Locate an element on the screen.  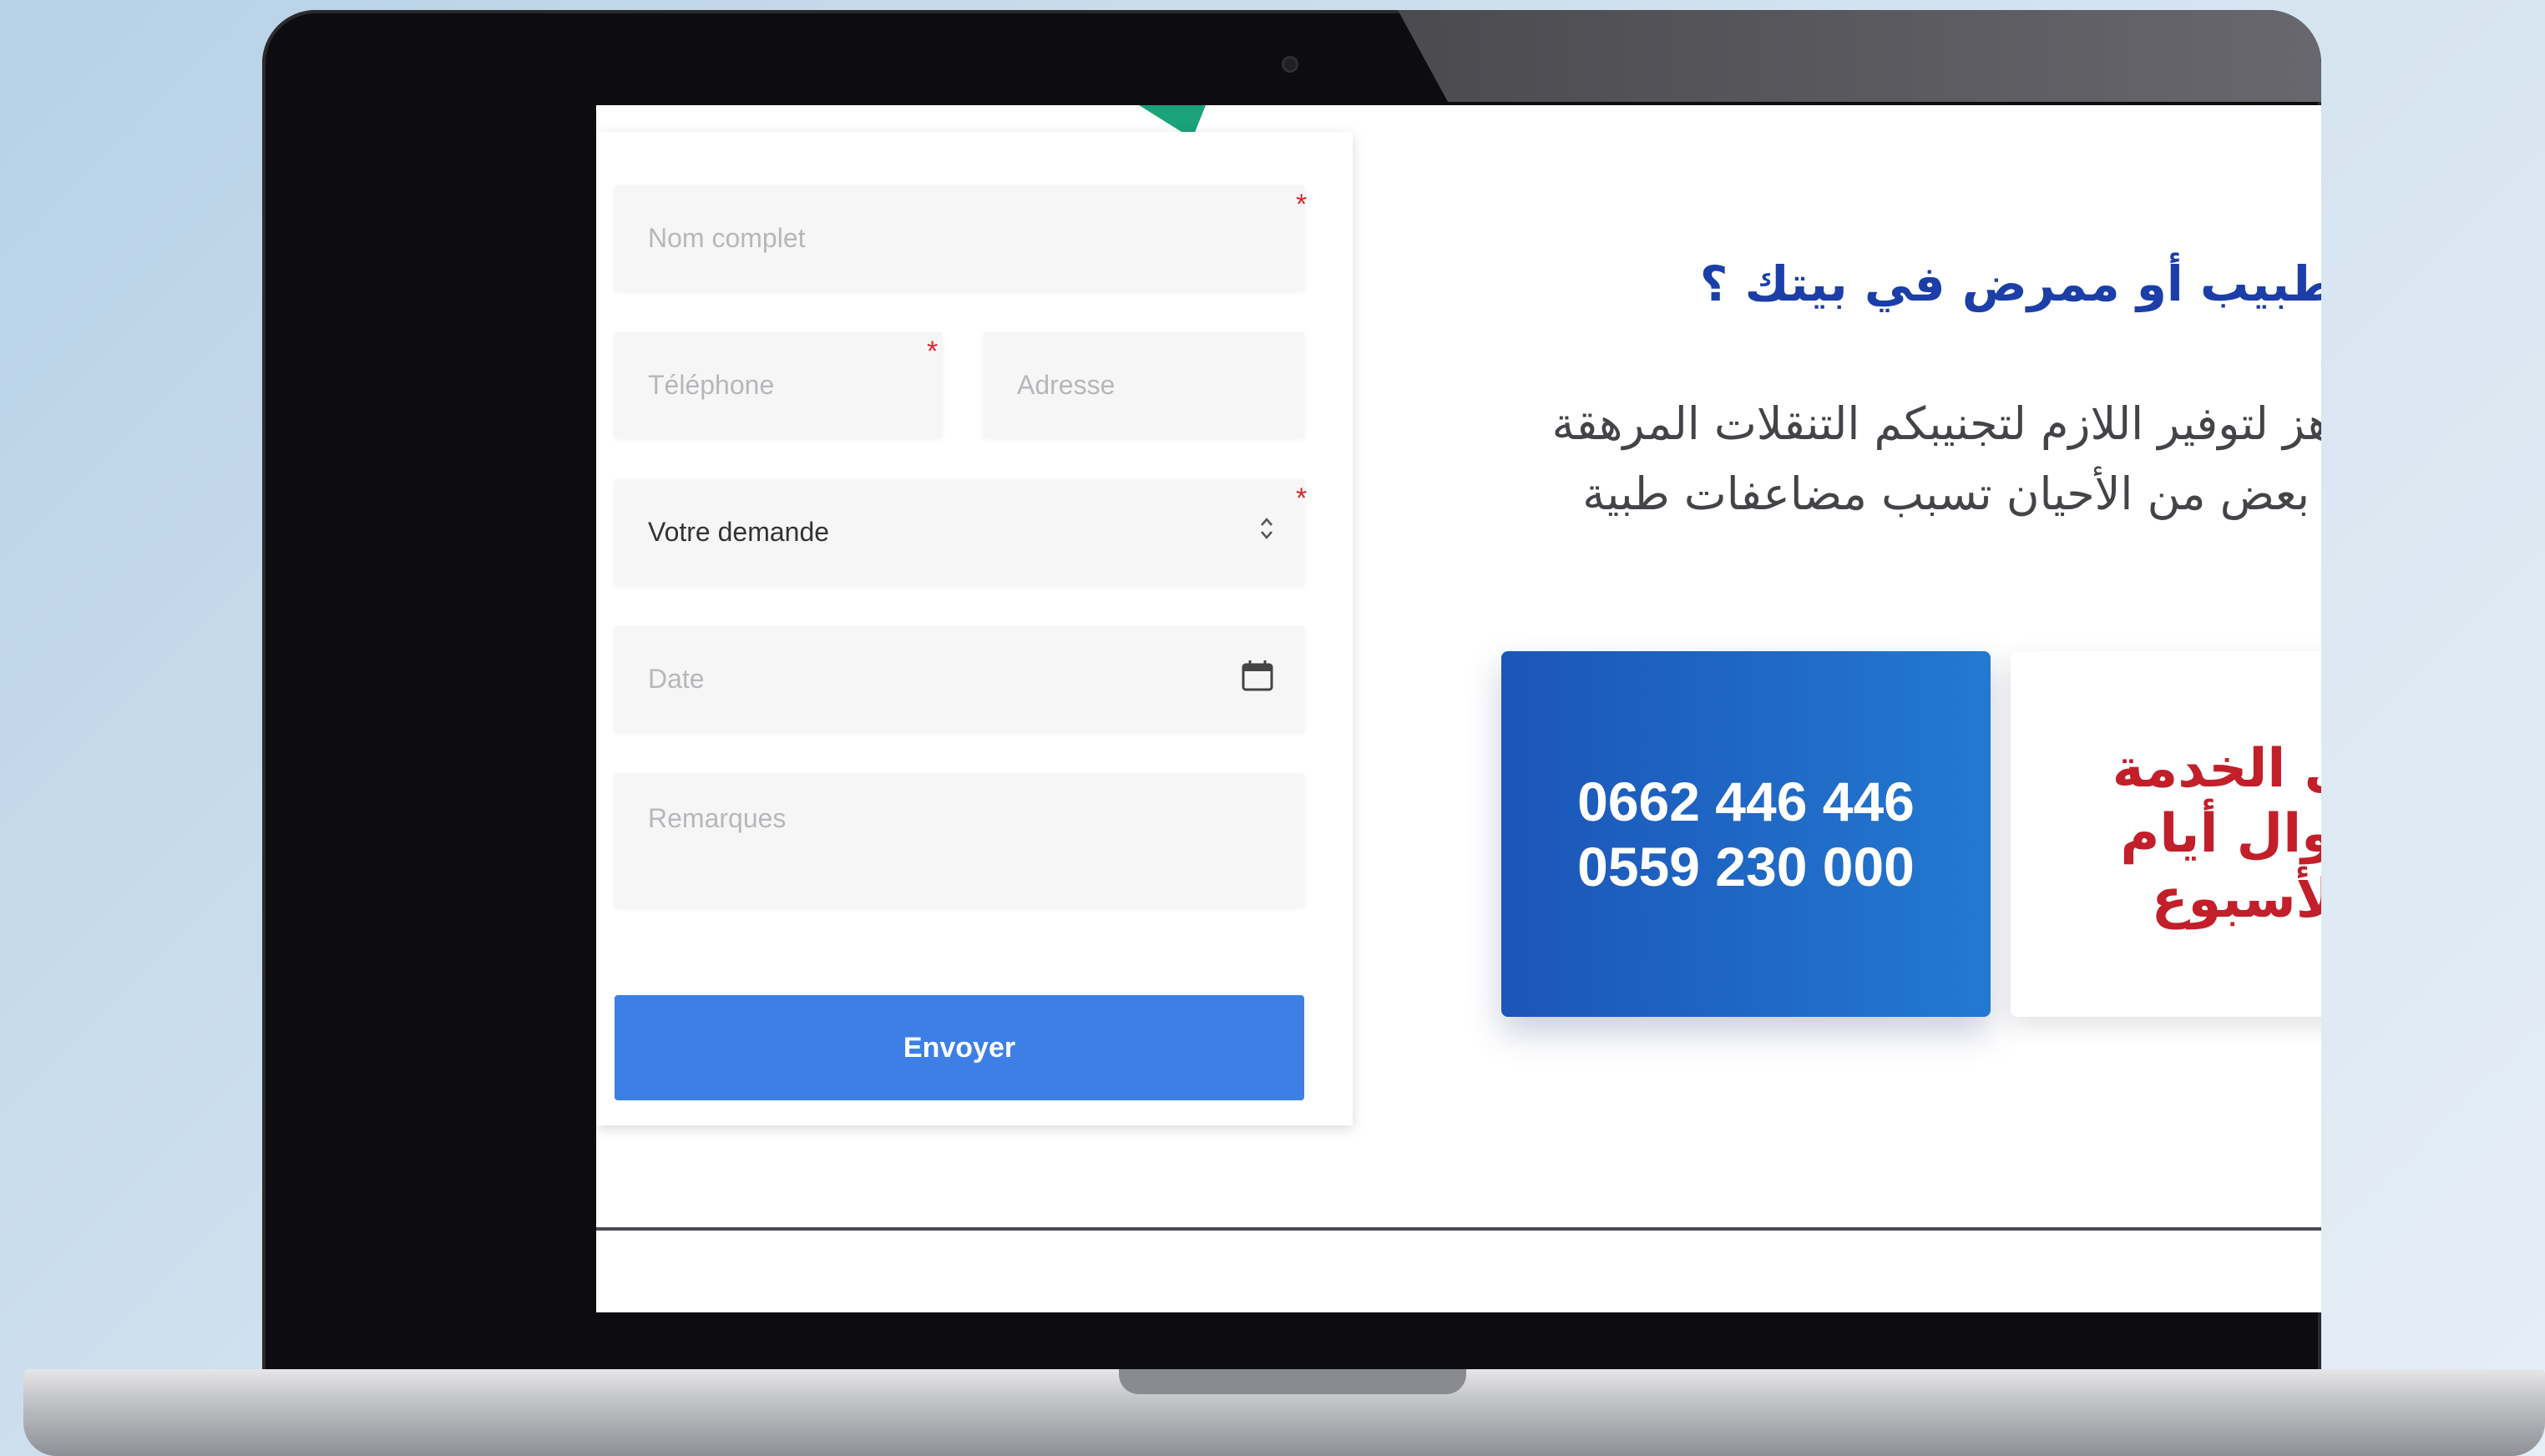
service-line-1: في الخدمة is located at coordinates (2216, 769).